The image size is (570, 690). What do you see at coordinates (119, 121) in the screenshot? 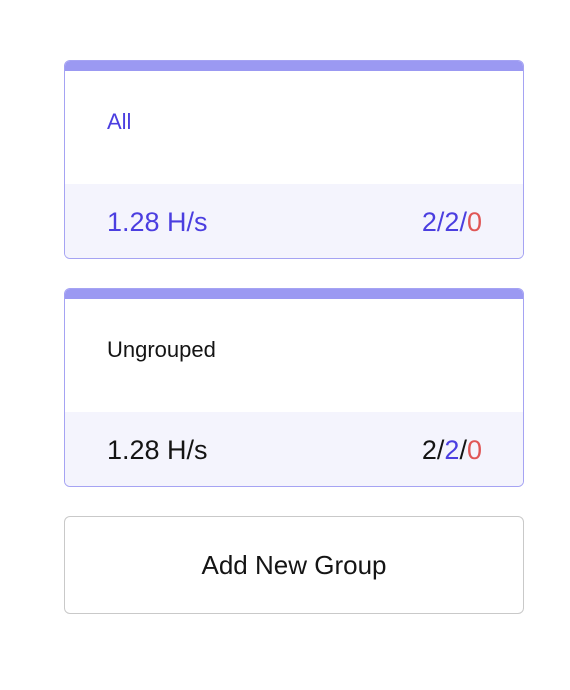
I see `group-name: All` at bounding box center [119, 121].